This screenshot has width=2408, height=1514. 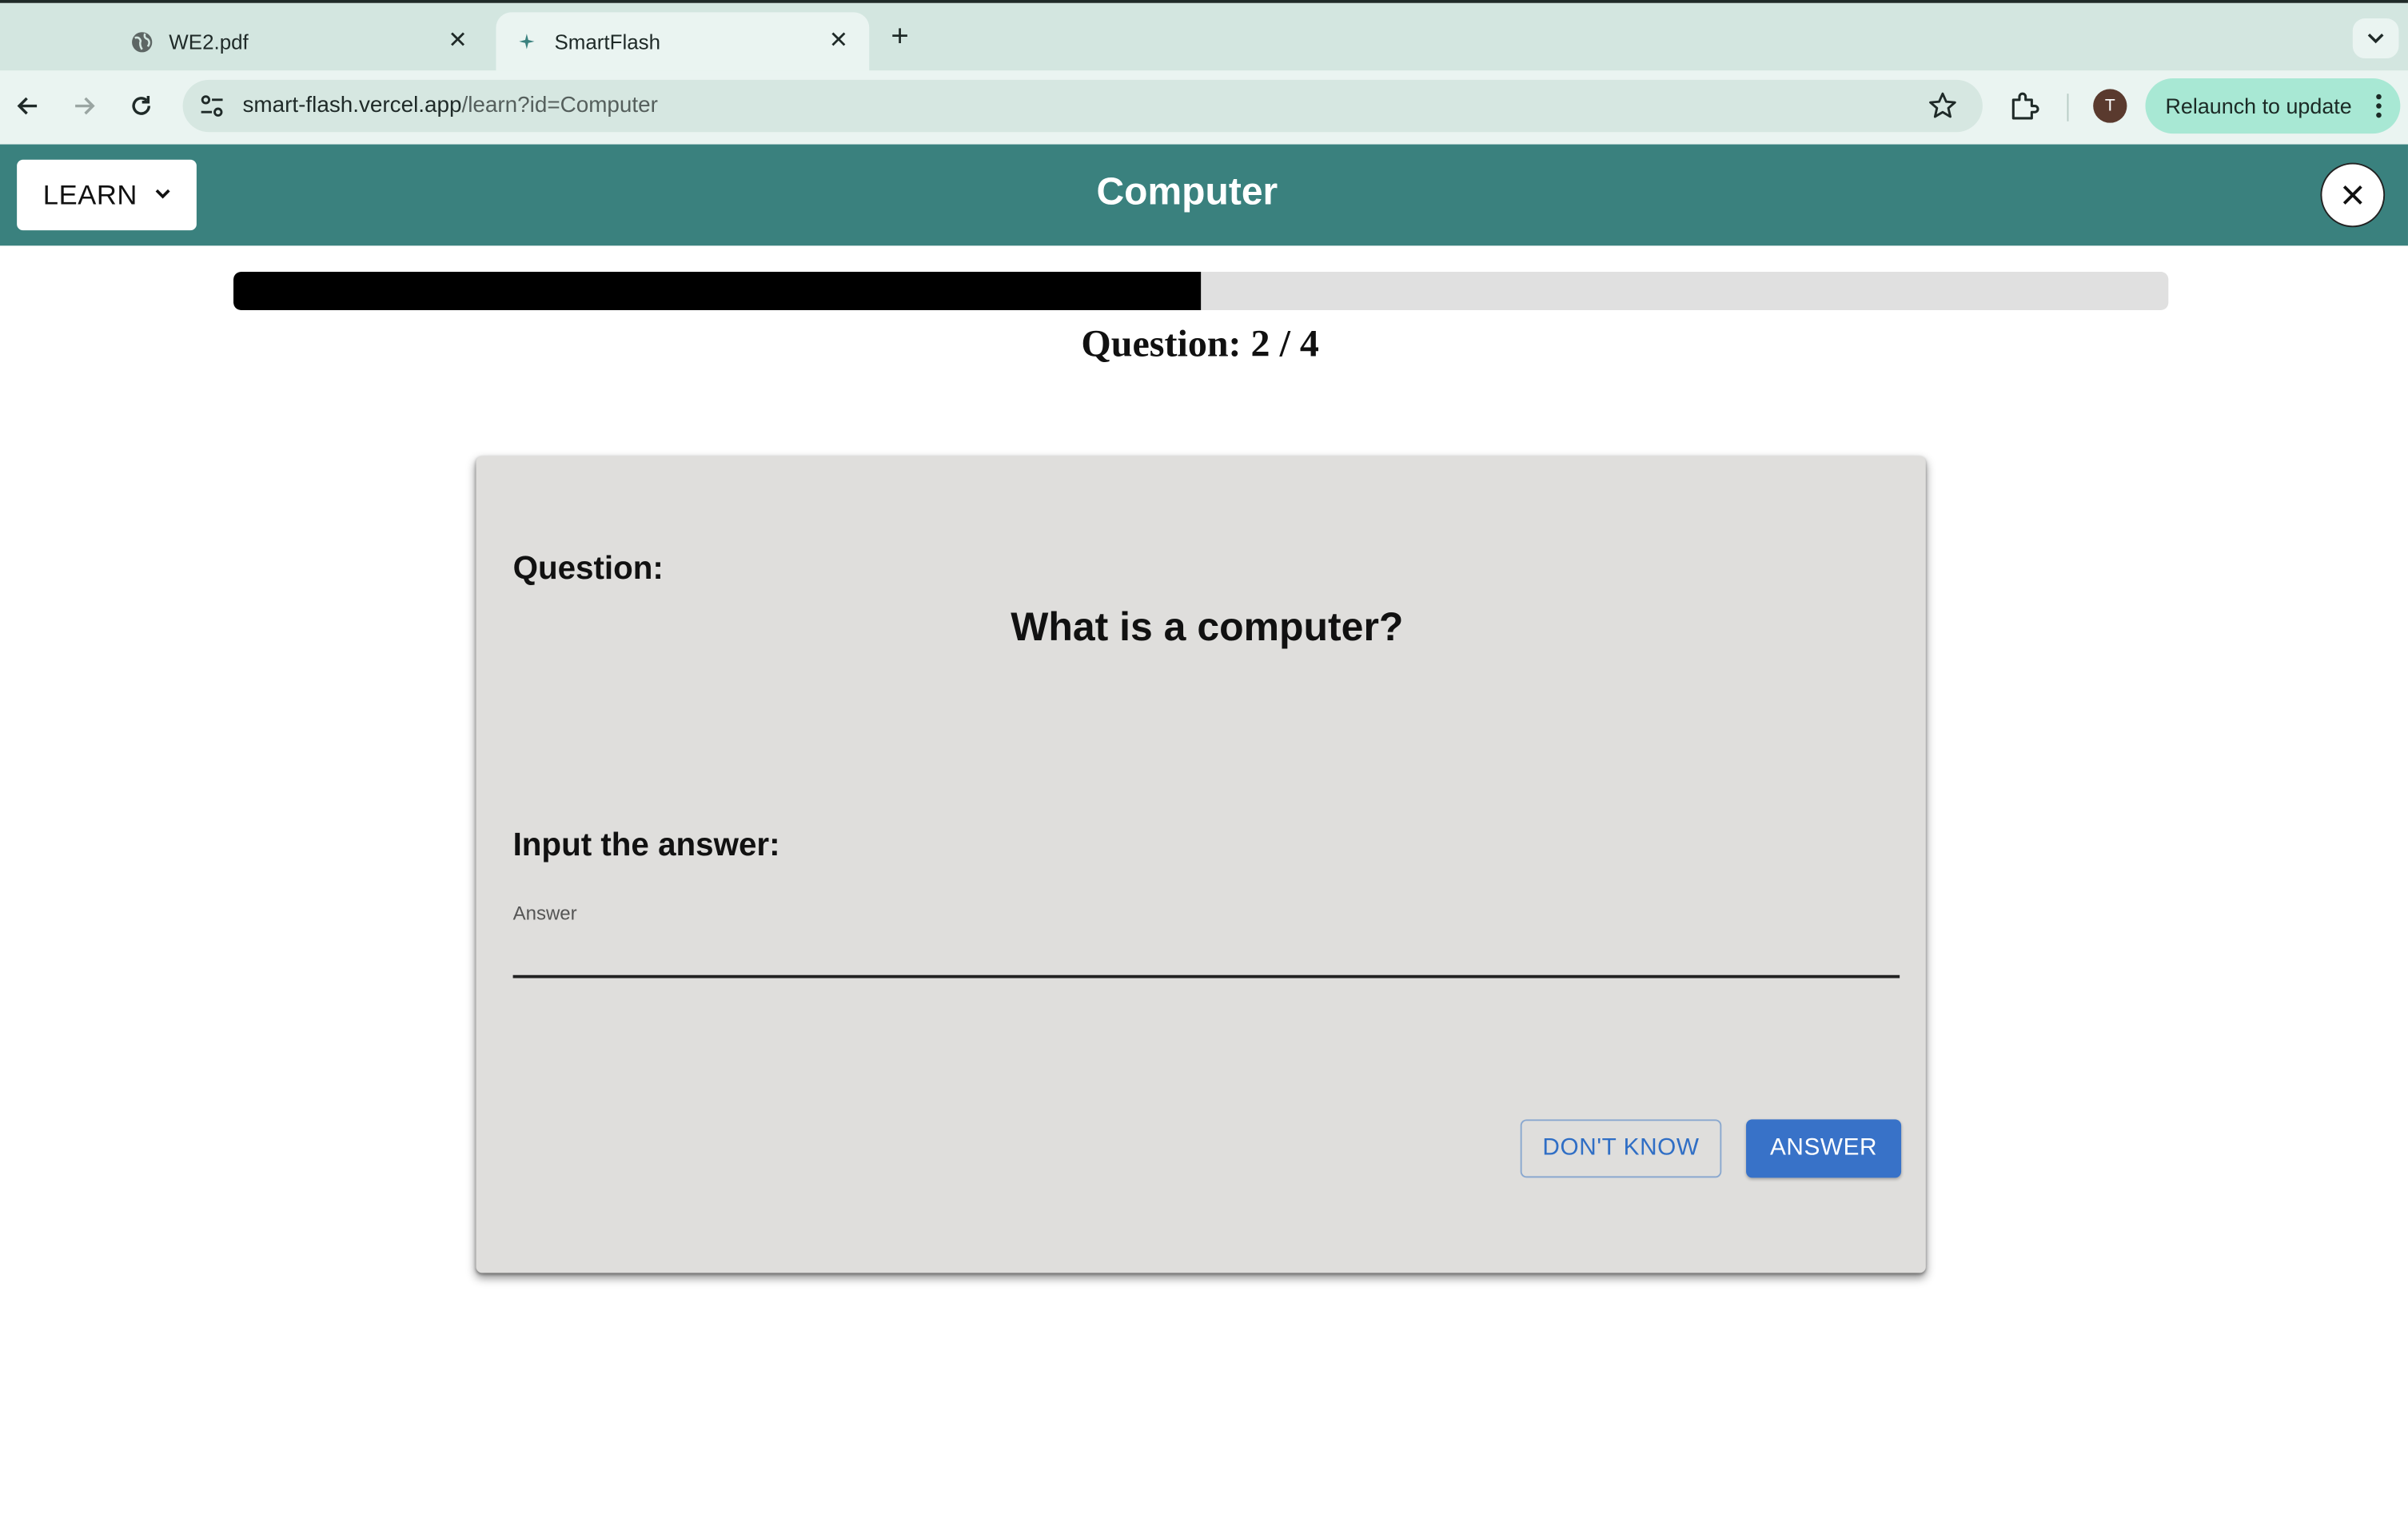 What do you see at coordinates (1082, 106) in the screenshot?
I see `address-bar: smart-flash.vercel.app/learn?id=Computer` at bounding box center [1082, 106].